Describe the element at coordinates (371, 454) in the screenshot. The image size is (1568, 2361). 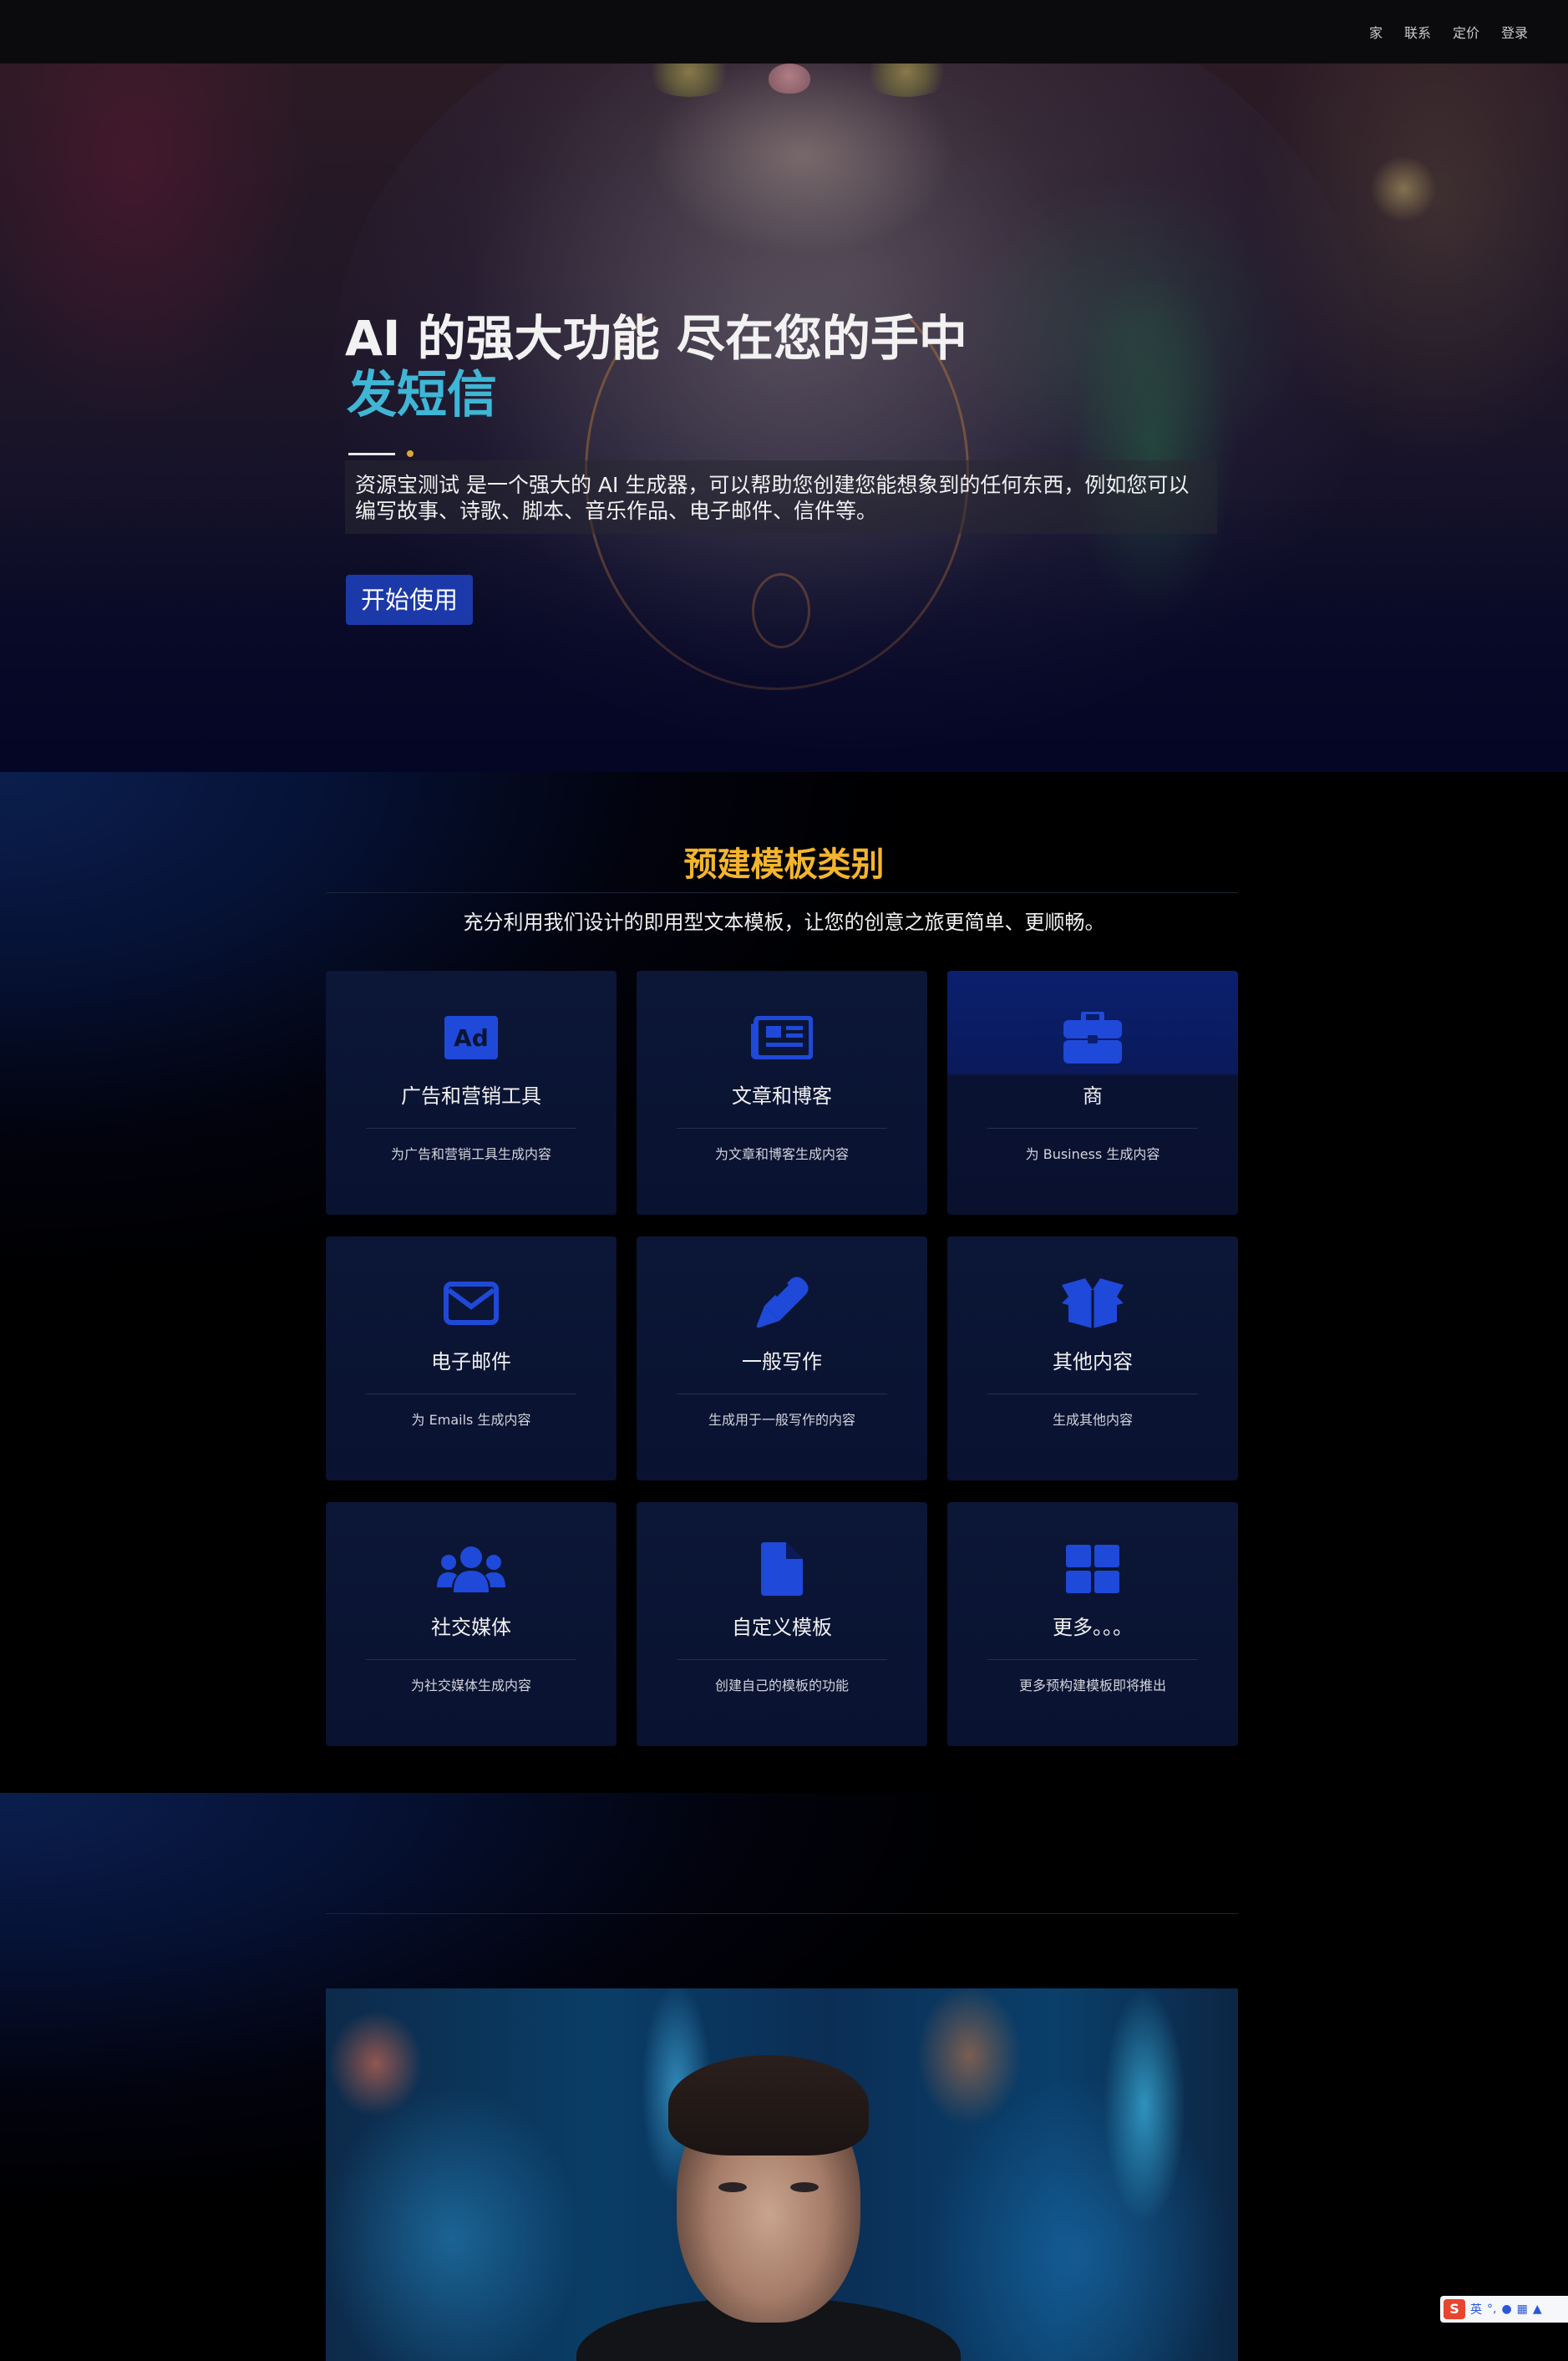
I see `hero-underline` at that location.